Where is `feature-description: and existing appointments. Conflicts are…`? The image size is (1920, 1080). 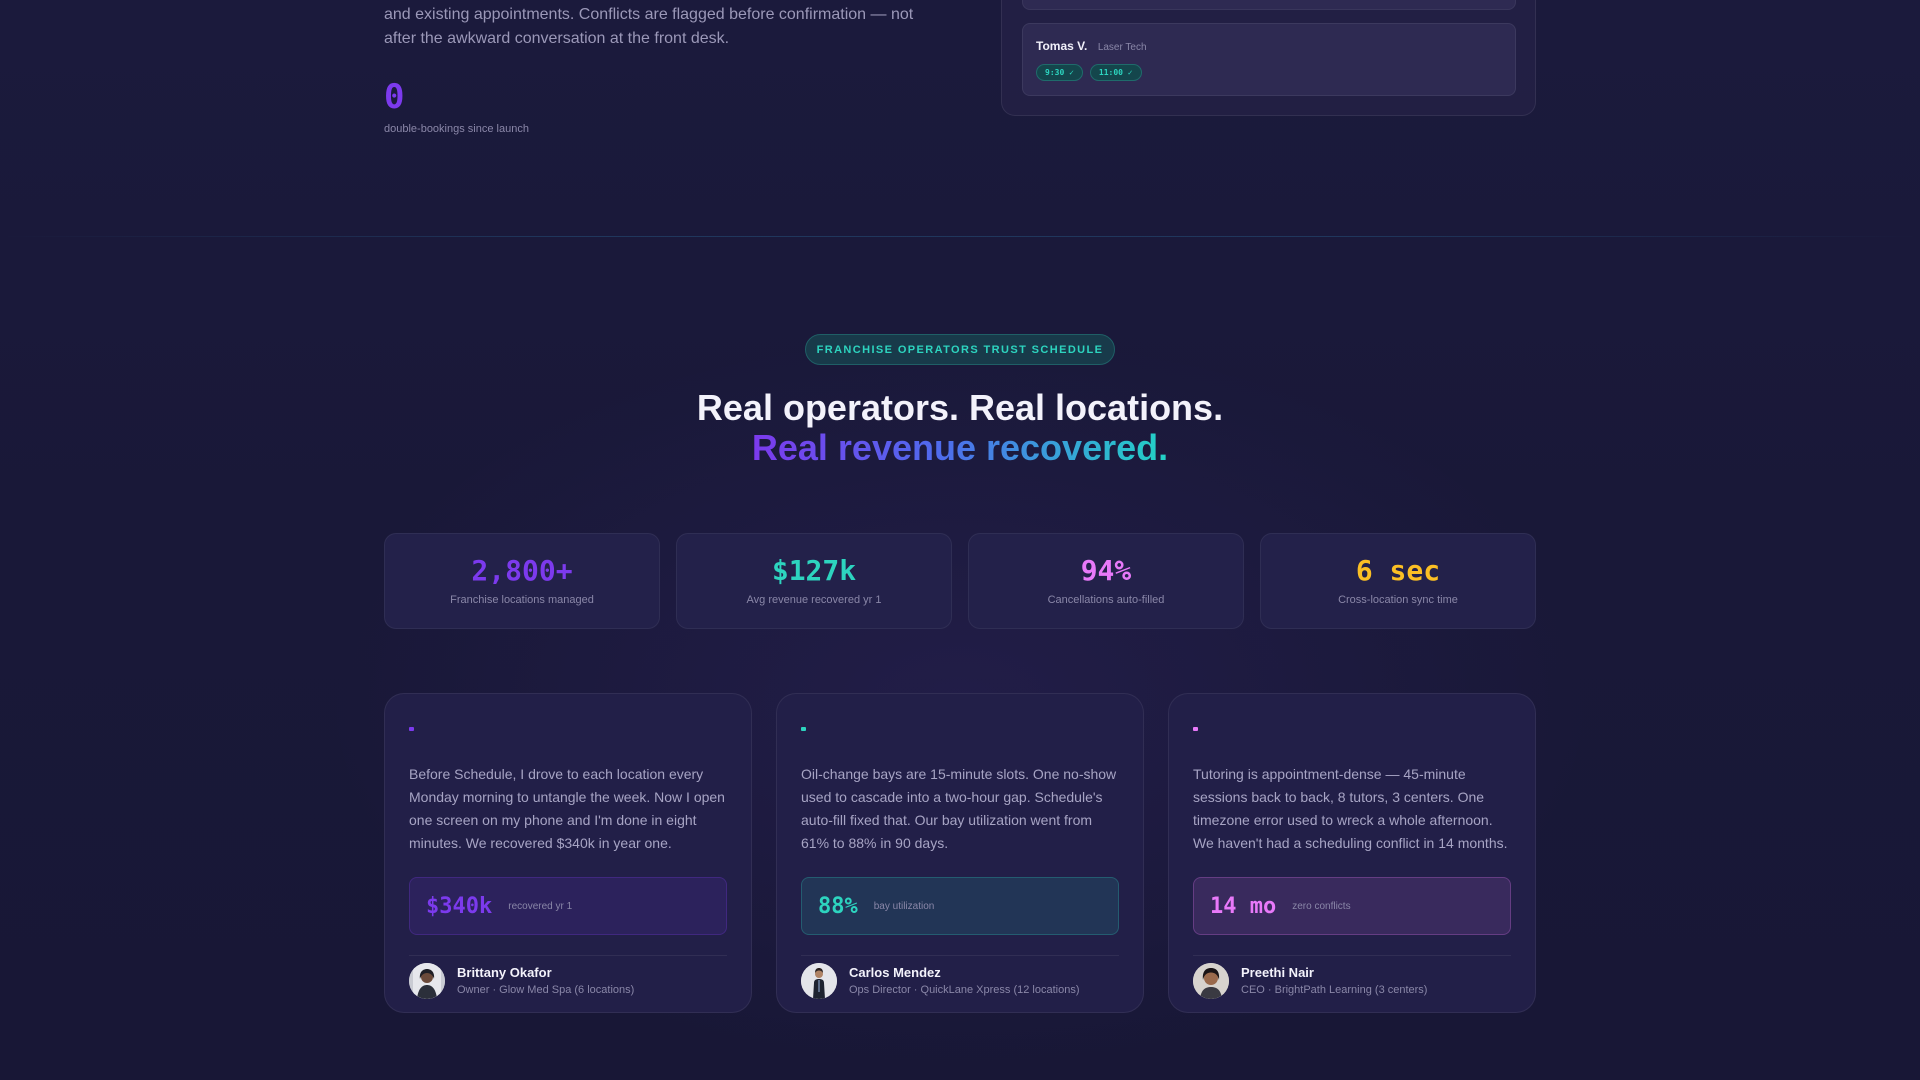
feature-description: and existing appointments. Conflicts are… is located at coordinates (649, 26).